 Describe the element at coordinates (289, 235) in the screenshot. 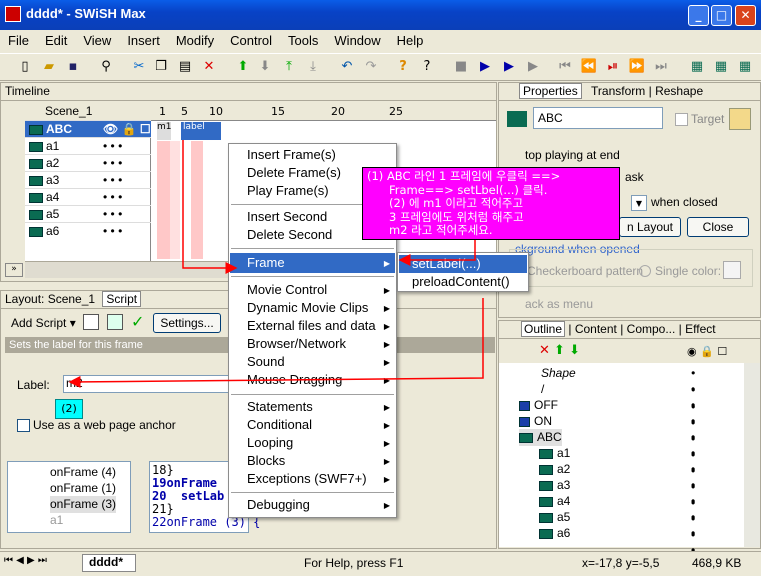

I see `menu-item: Delete Second` at that location.